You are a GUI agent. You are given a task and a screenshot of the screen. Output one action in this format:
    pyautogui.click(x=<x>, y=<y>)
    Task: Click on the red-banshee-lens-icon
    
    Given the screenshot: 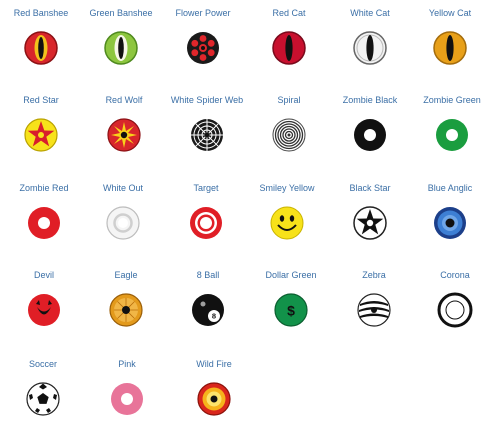 What is the action you would take?
    pyautogui.click(x=41, y=48)
    